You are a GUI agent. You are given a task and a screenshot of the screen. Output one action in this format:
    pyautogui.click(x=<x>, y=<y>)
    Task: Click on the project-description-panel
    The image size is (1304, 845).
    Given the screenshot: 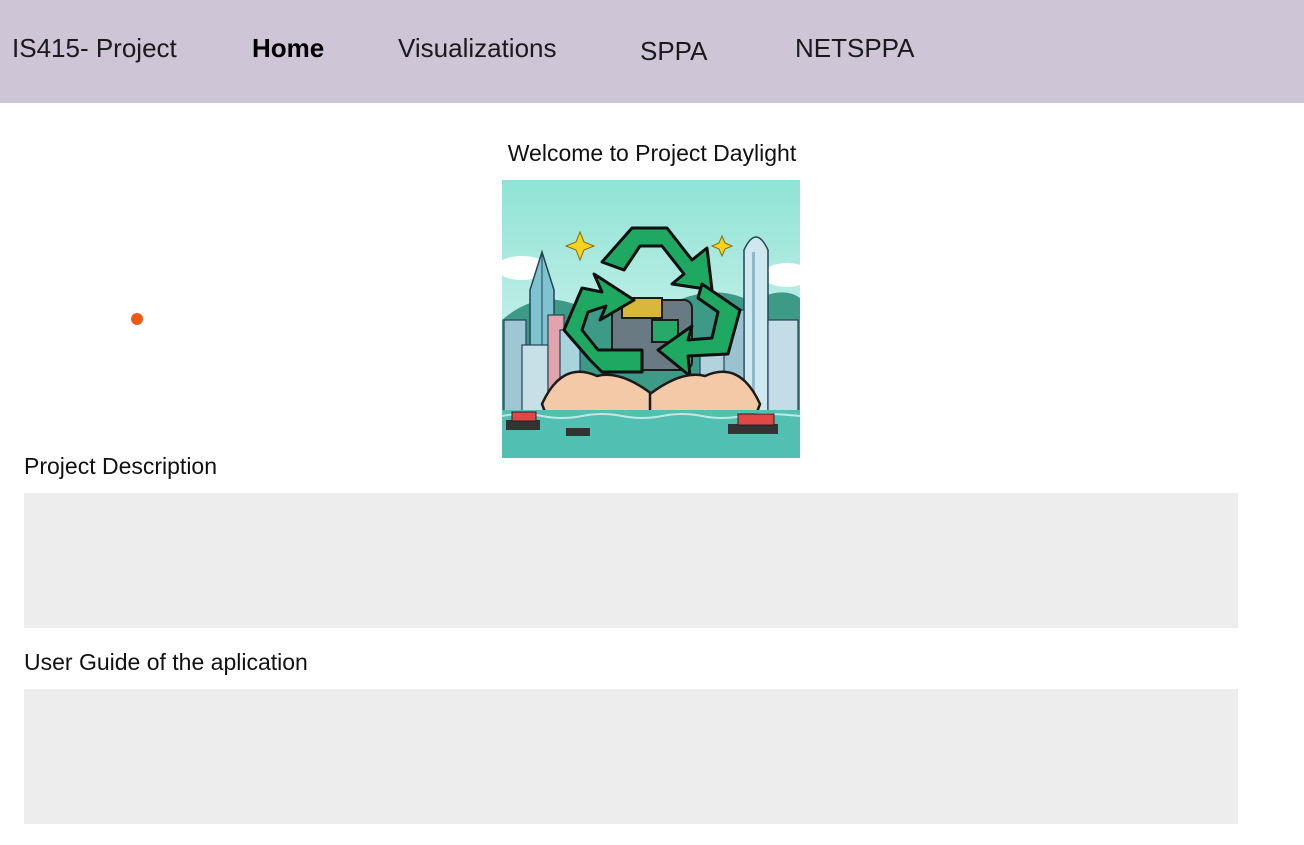 What is the action you would take?
    pyautogui.click(x=631, y=560)
    